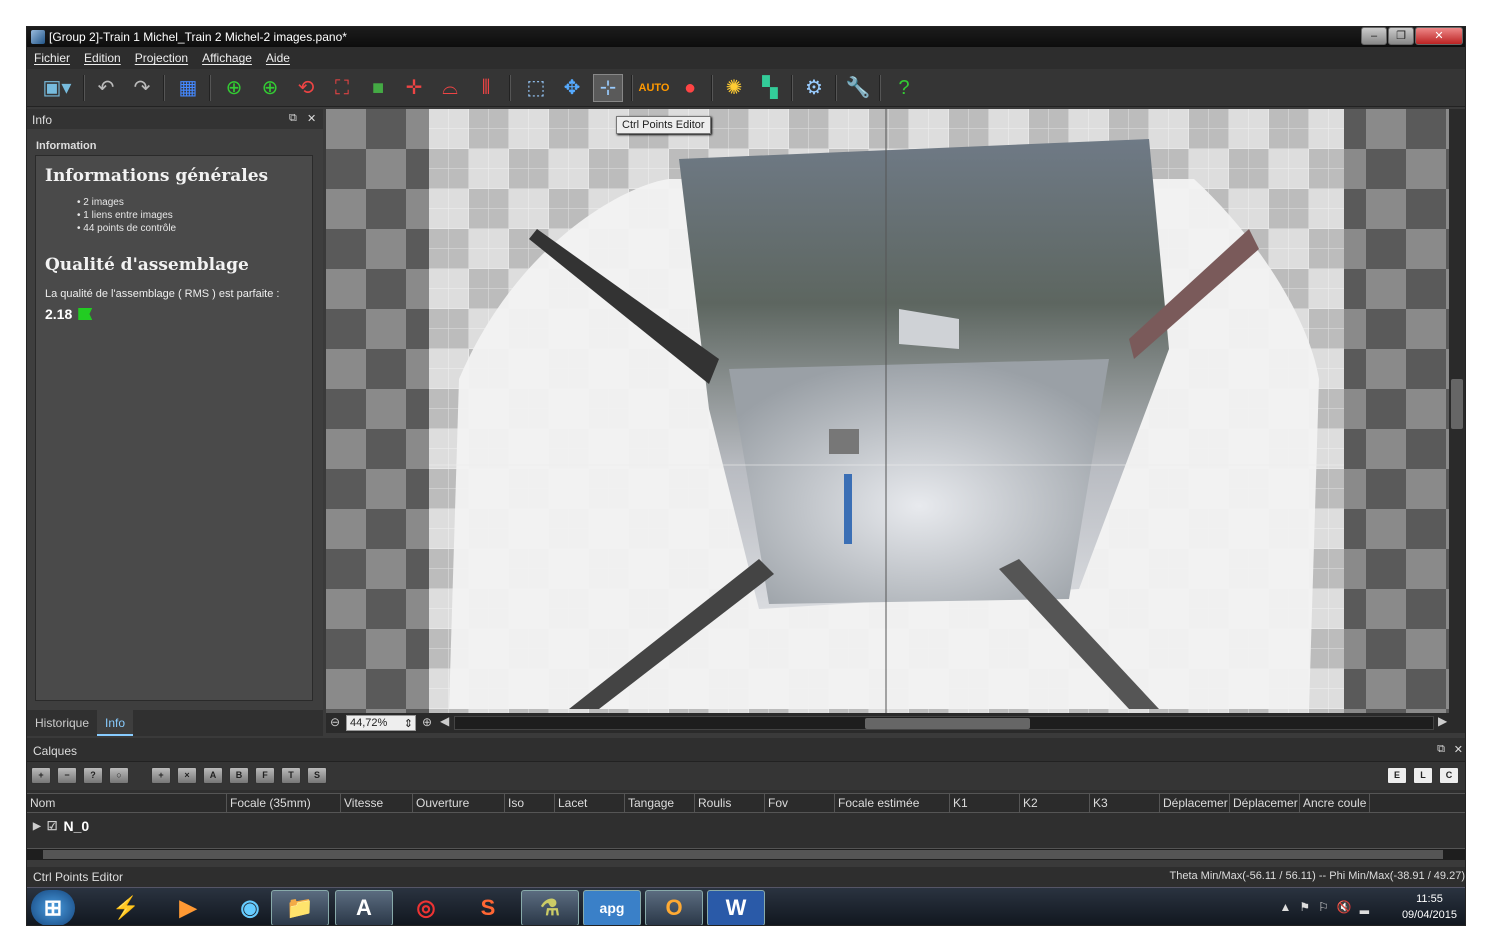 The image size is (1492, 952). Describe the element at coordinates (536, 88) in the screenshot. I see `select-icon: ⬚` at that location.